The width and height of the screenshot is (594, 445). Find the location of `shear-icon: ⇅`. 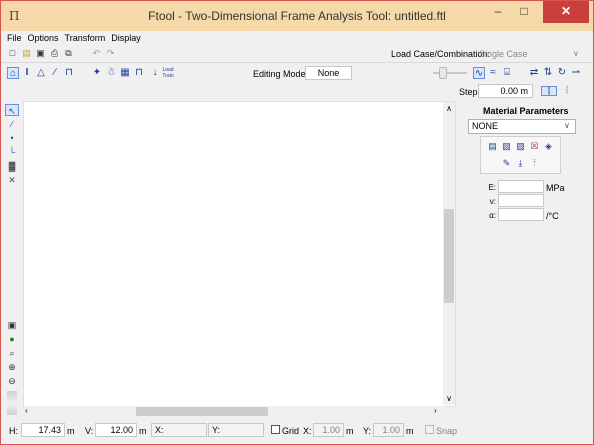

shear-icon: ⇅ is located at coordinates (548, 73).